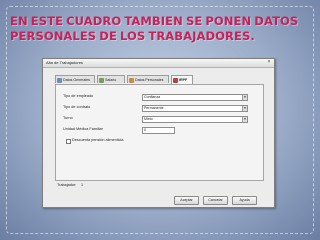 This screenshot has height=240, width=320. What do you see at coordinates (195, 108) in the screenshot?
I see `tipo-contrato-select: Permanente ▼` at bounding box center [195, 108].